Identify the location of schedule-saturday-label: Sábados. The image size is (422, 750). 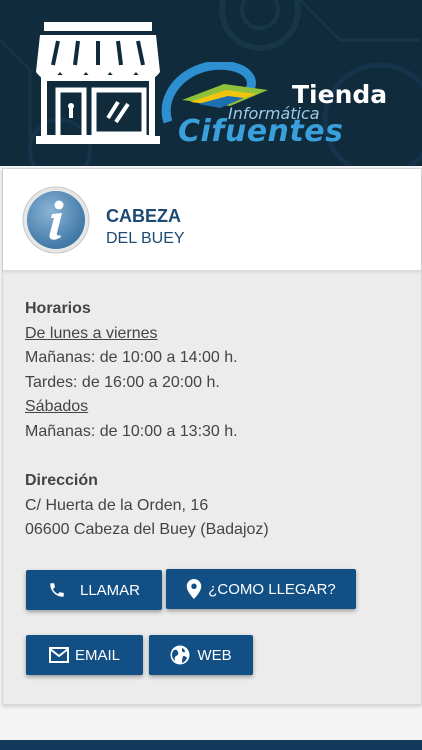
(57, 407).